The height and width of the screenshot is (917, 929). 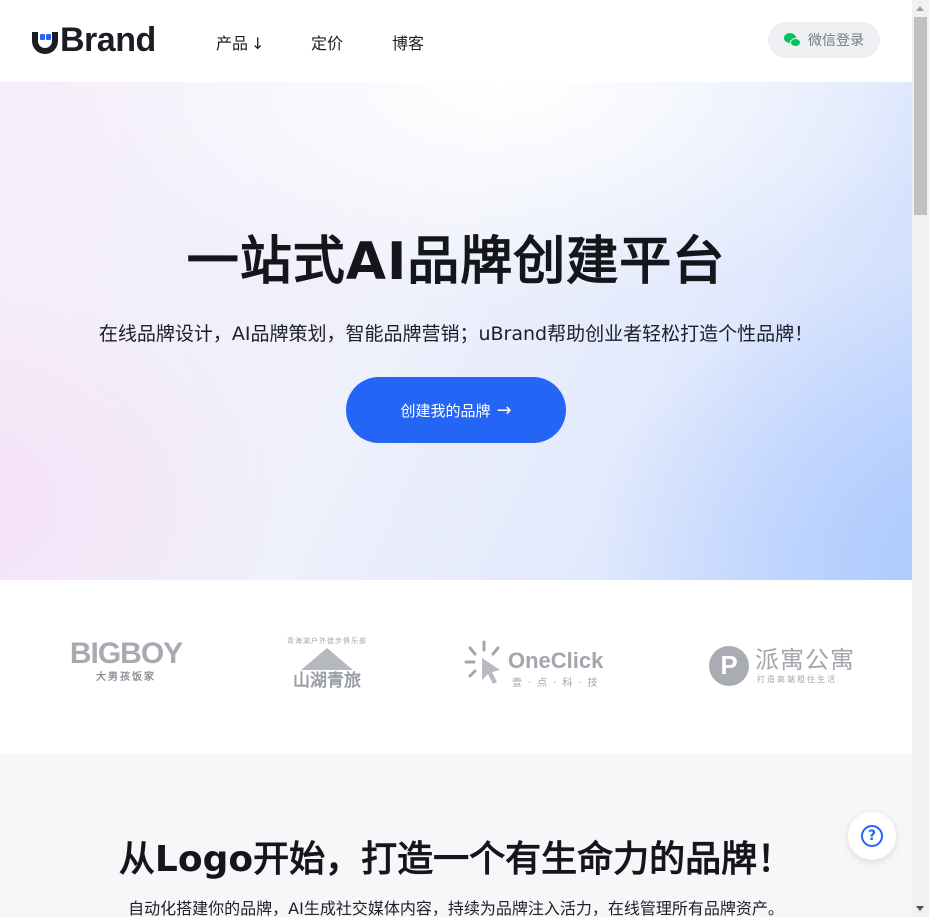 I want to click on create-brand-button: 创建我的品牌 →, so click(x=456, y=410).